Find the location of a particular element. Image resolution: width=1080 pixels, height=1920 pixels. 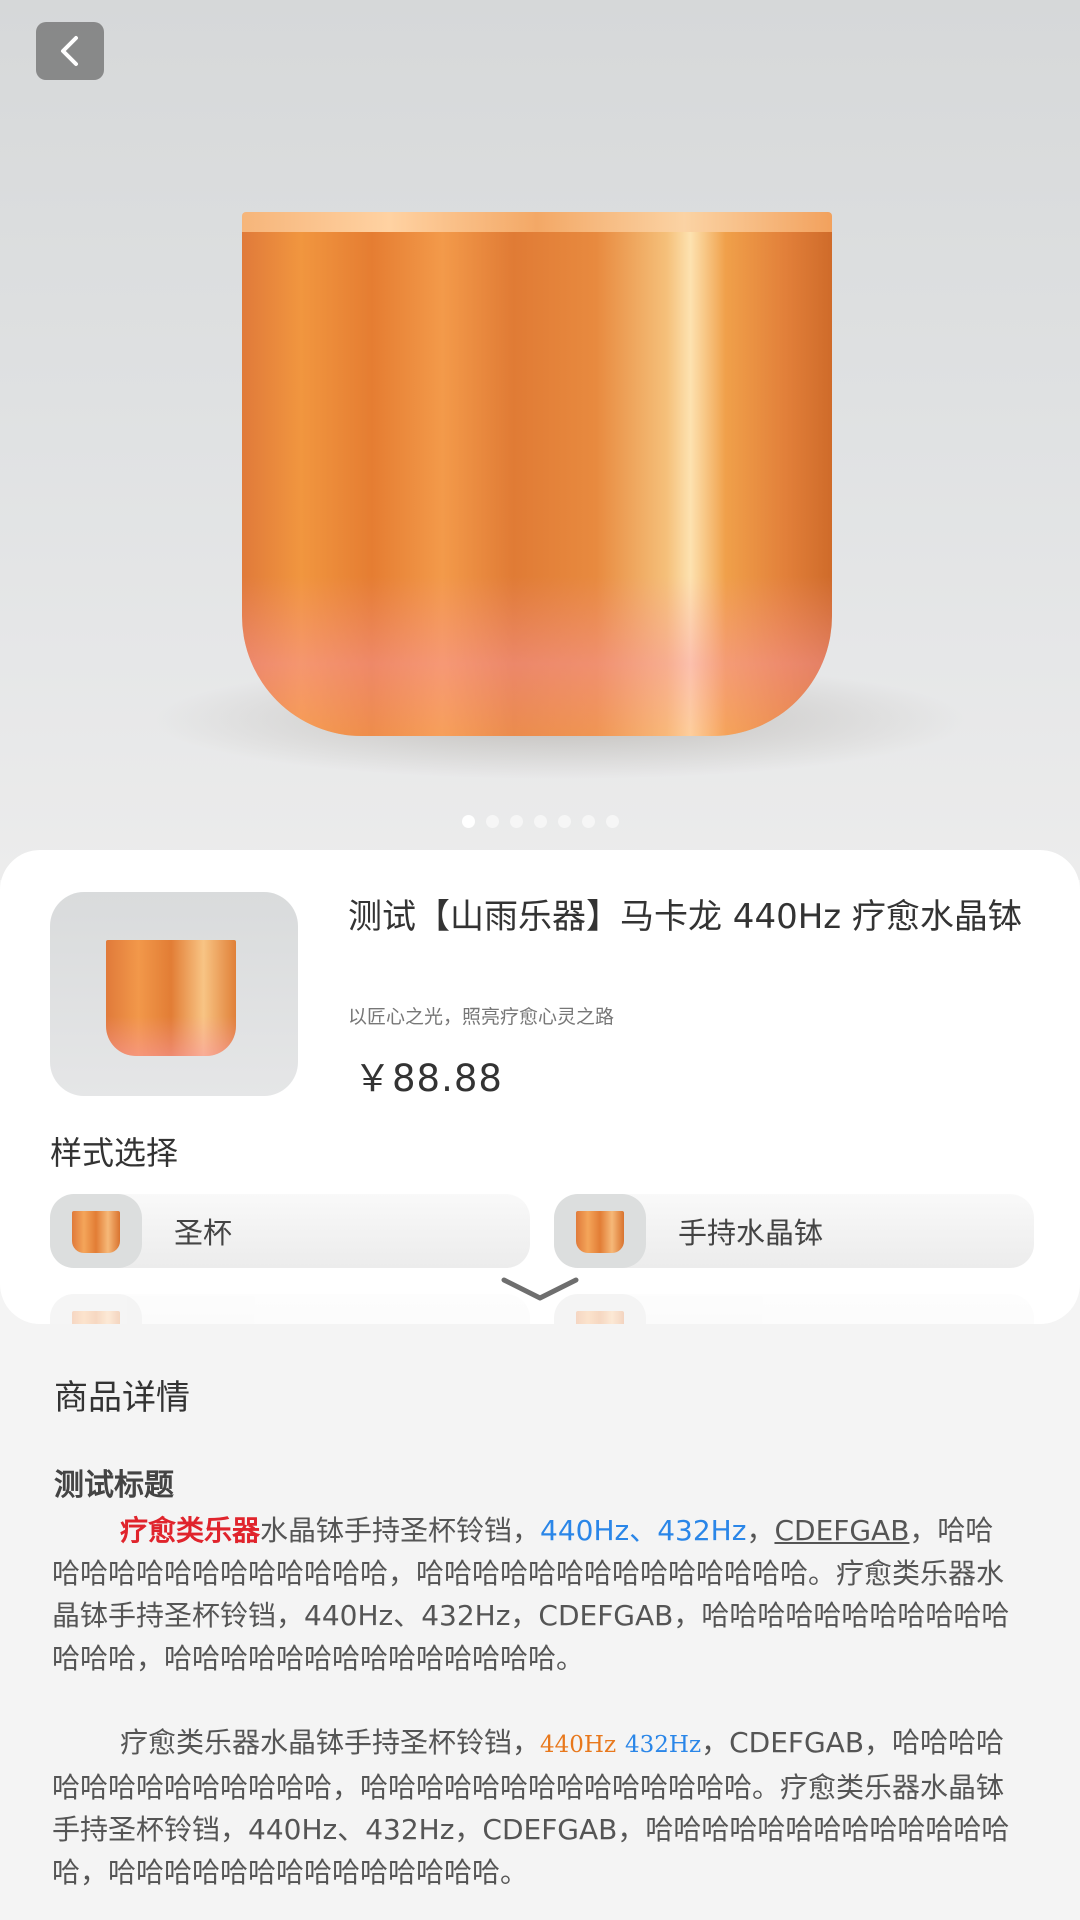

paragraph-text: 疗愈类乐器水晶钵手持圣杯铃铛， is located at coordinates (330, 1742).